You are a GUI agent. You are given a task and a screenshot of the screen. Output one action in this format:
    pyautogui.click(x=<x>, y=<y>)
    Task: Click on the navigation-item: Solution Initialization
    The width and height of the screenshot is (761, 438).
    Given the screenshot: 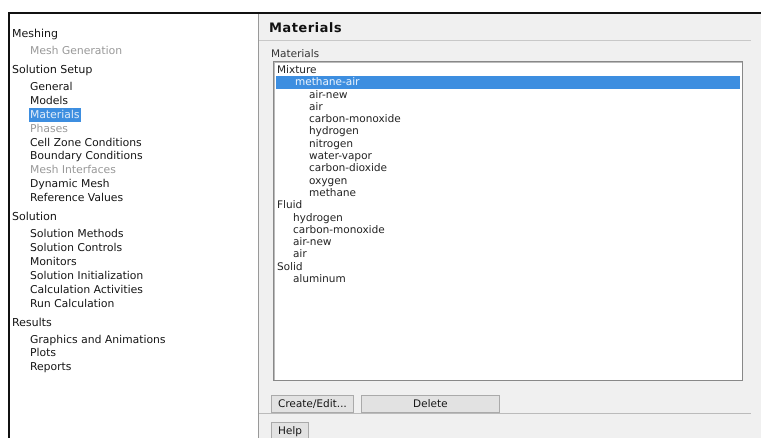 What is the action you would take?
    pyautogui.click(x=86, y=275)
    